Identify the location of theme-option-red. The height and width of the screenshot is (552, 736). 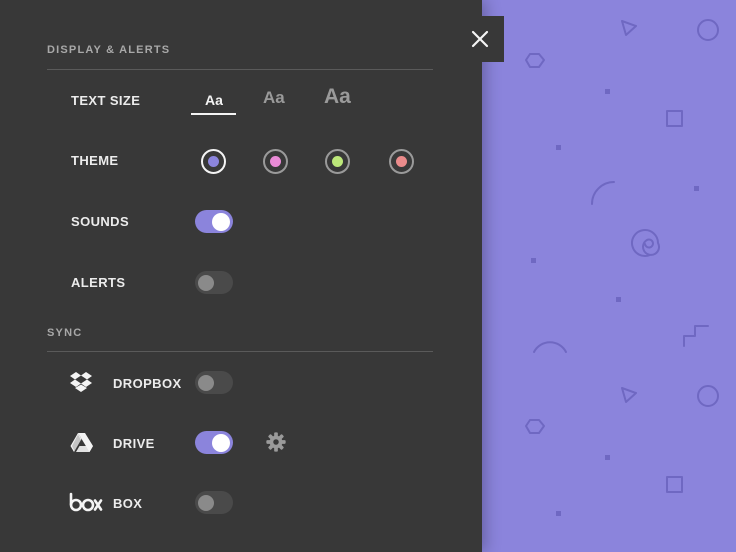
(401, 161).